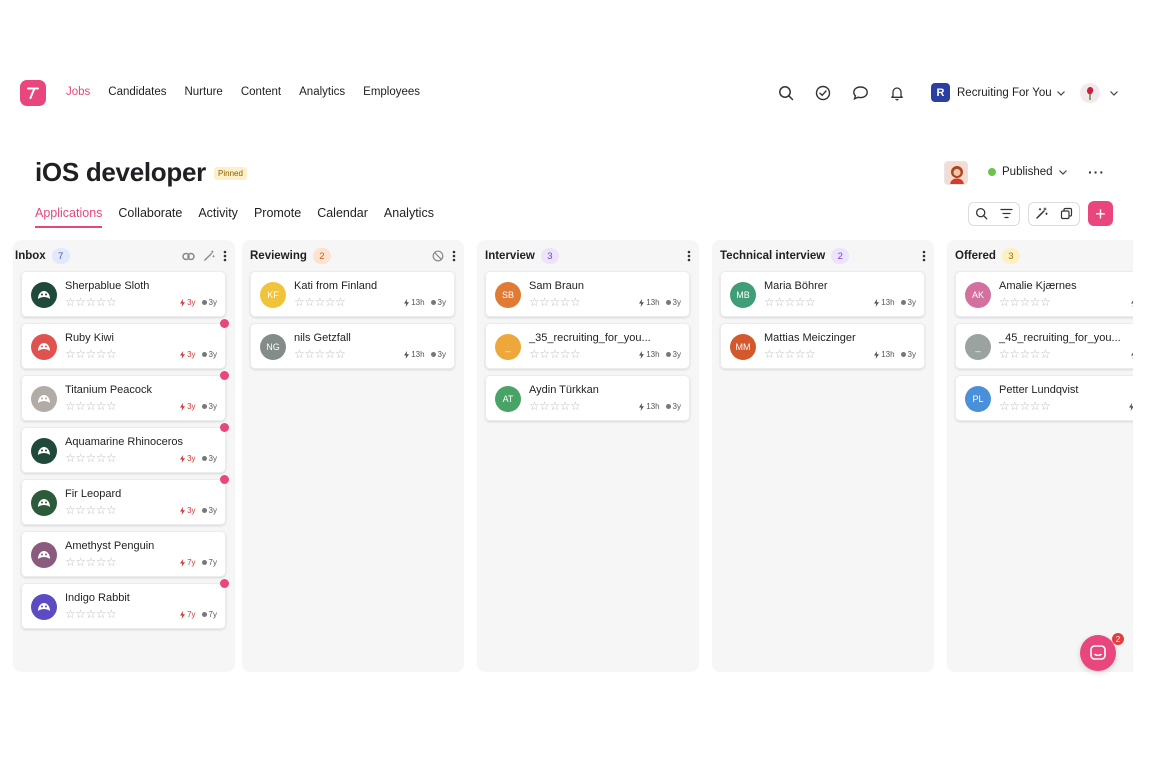  What do you see at coordinates (1044, 398) in the screenshot?
I see `candidate-card: PL Petter Lundqvist ☆☆☆☆☆ now` at bounding box center [1044, 398].